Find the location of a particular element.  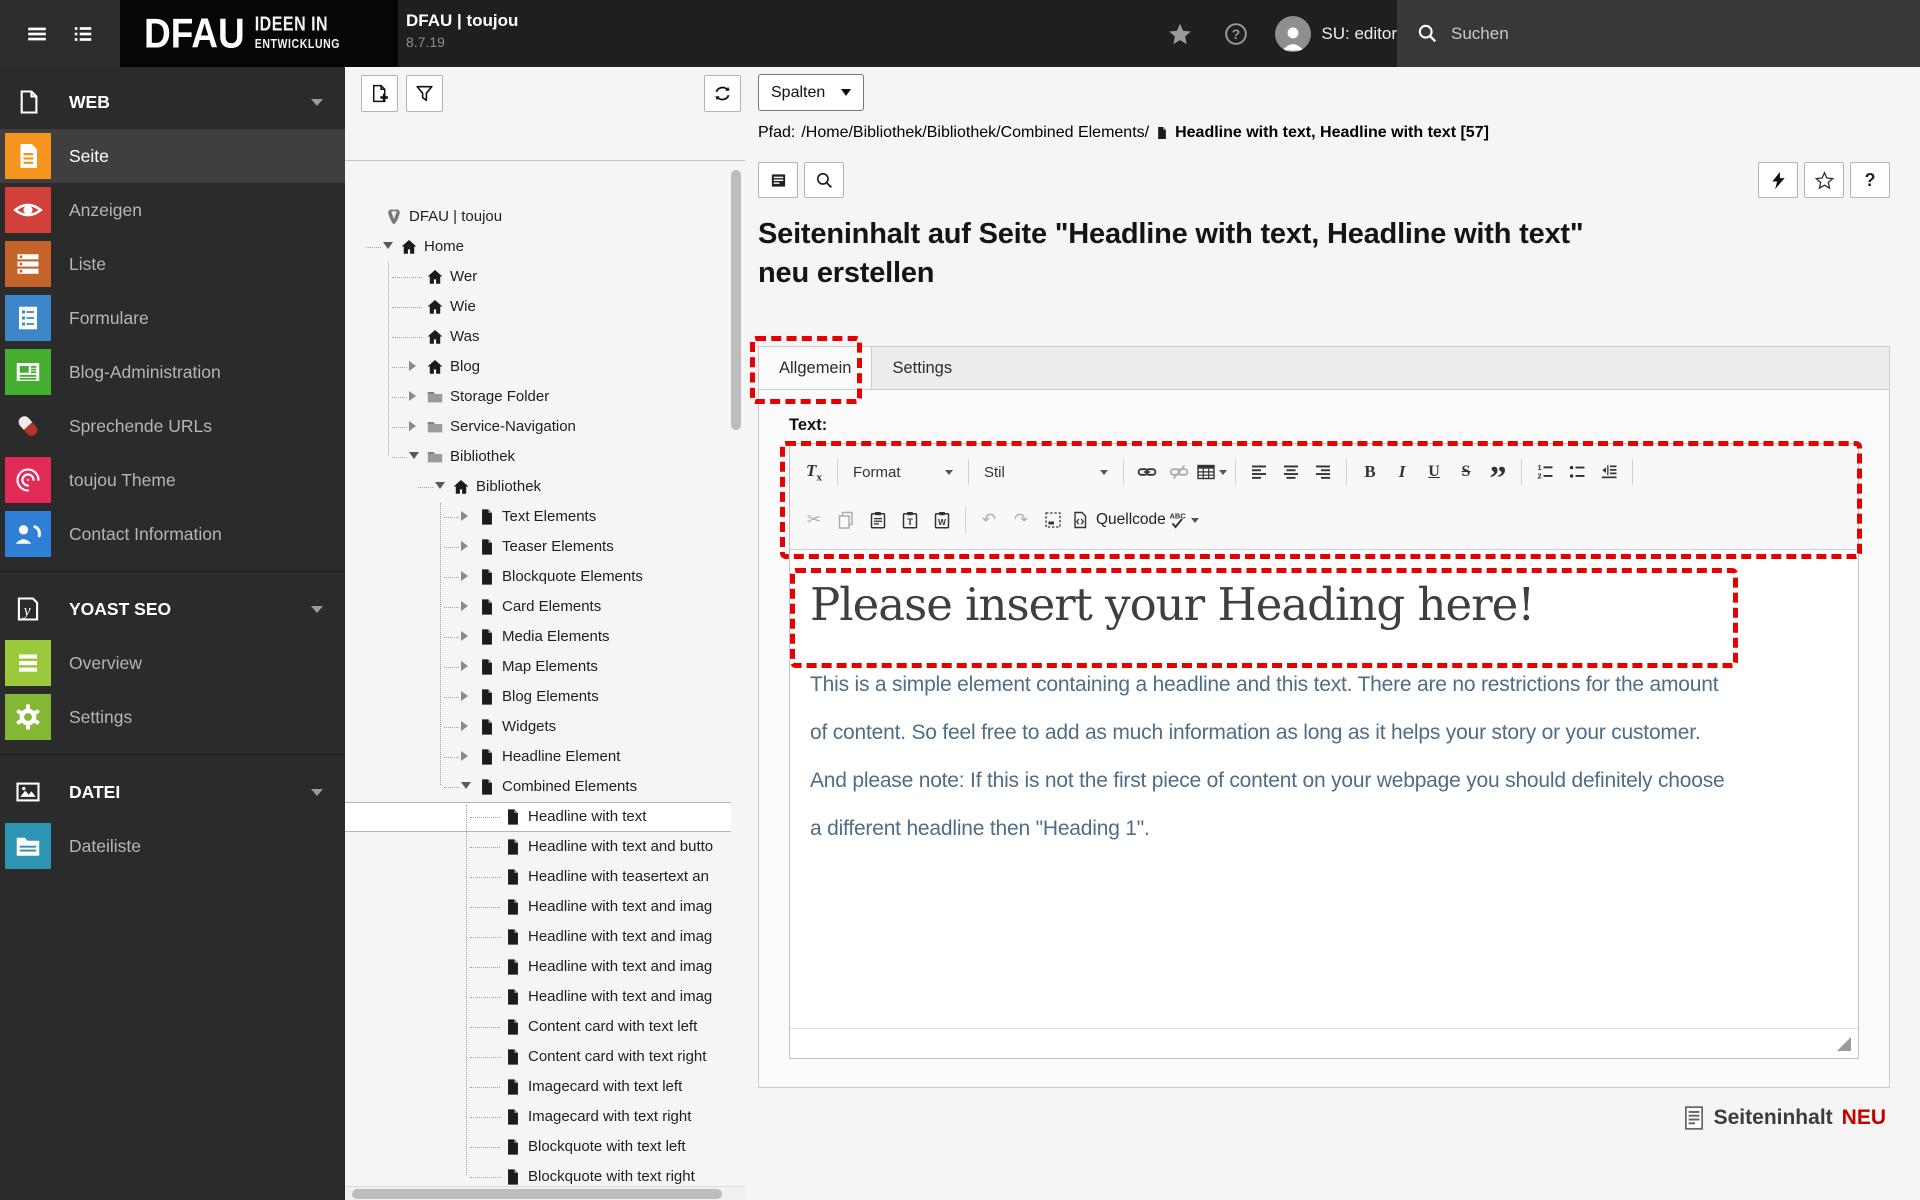

tree-node-headline-with-text: Headline with text is located at coordinates (538, 817).